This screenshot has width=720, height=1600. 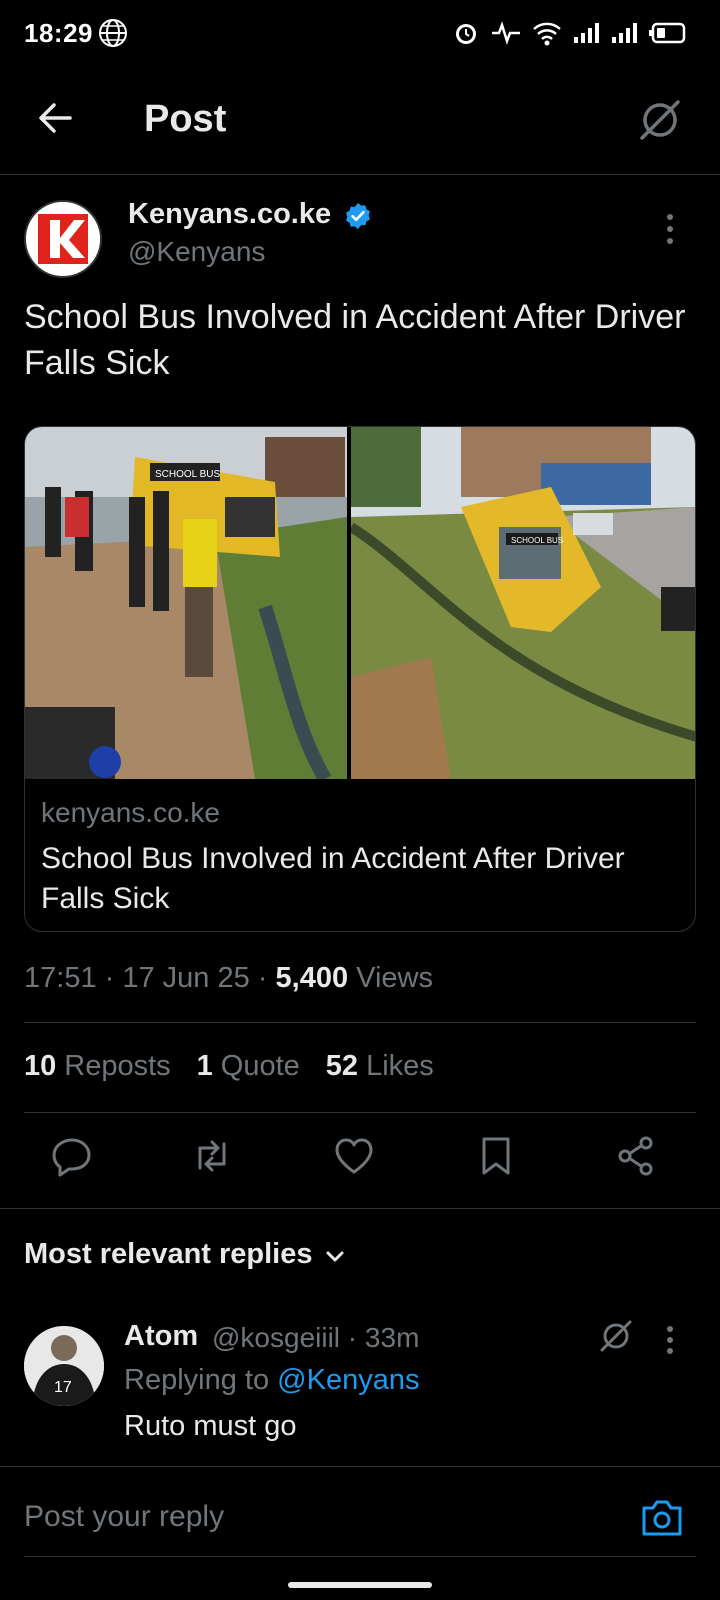 I want to click on share-icon, so click(x=636, y=1156).